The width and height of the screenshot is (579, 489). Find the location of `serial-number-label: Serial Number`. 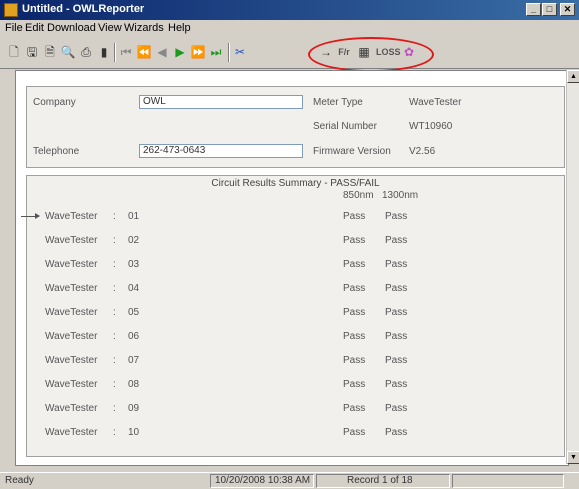

serial-number-label: Serial Number is located at coordinates (345, 126).